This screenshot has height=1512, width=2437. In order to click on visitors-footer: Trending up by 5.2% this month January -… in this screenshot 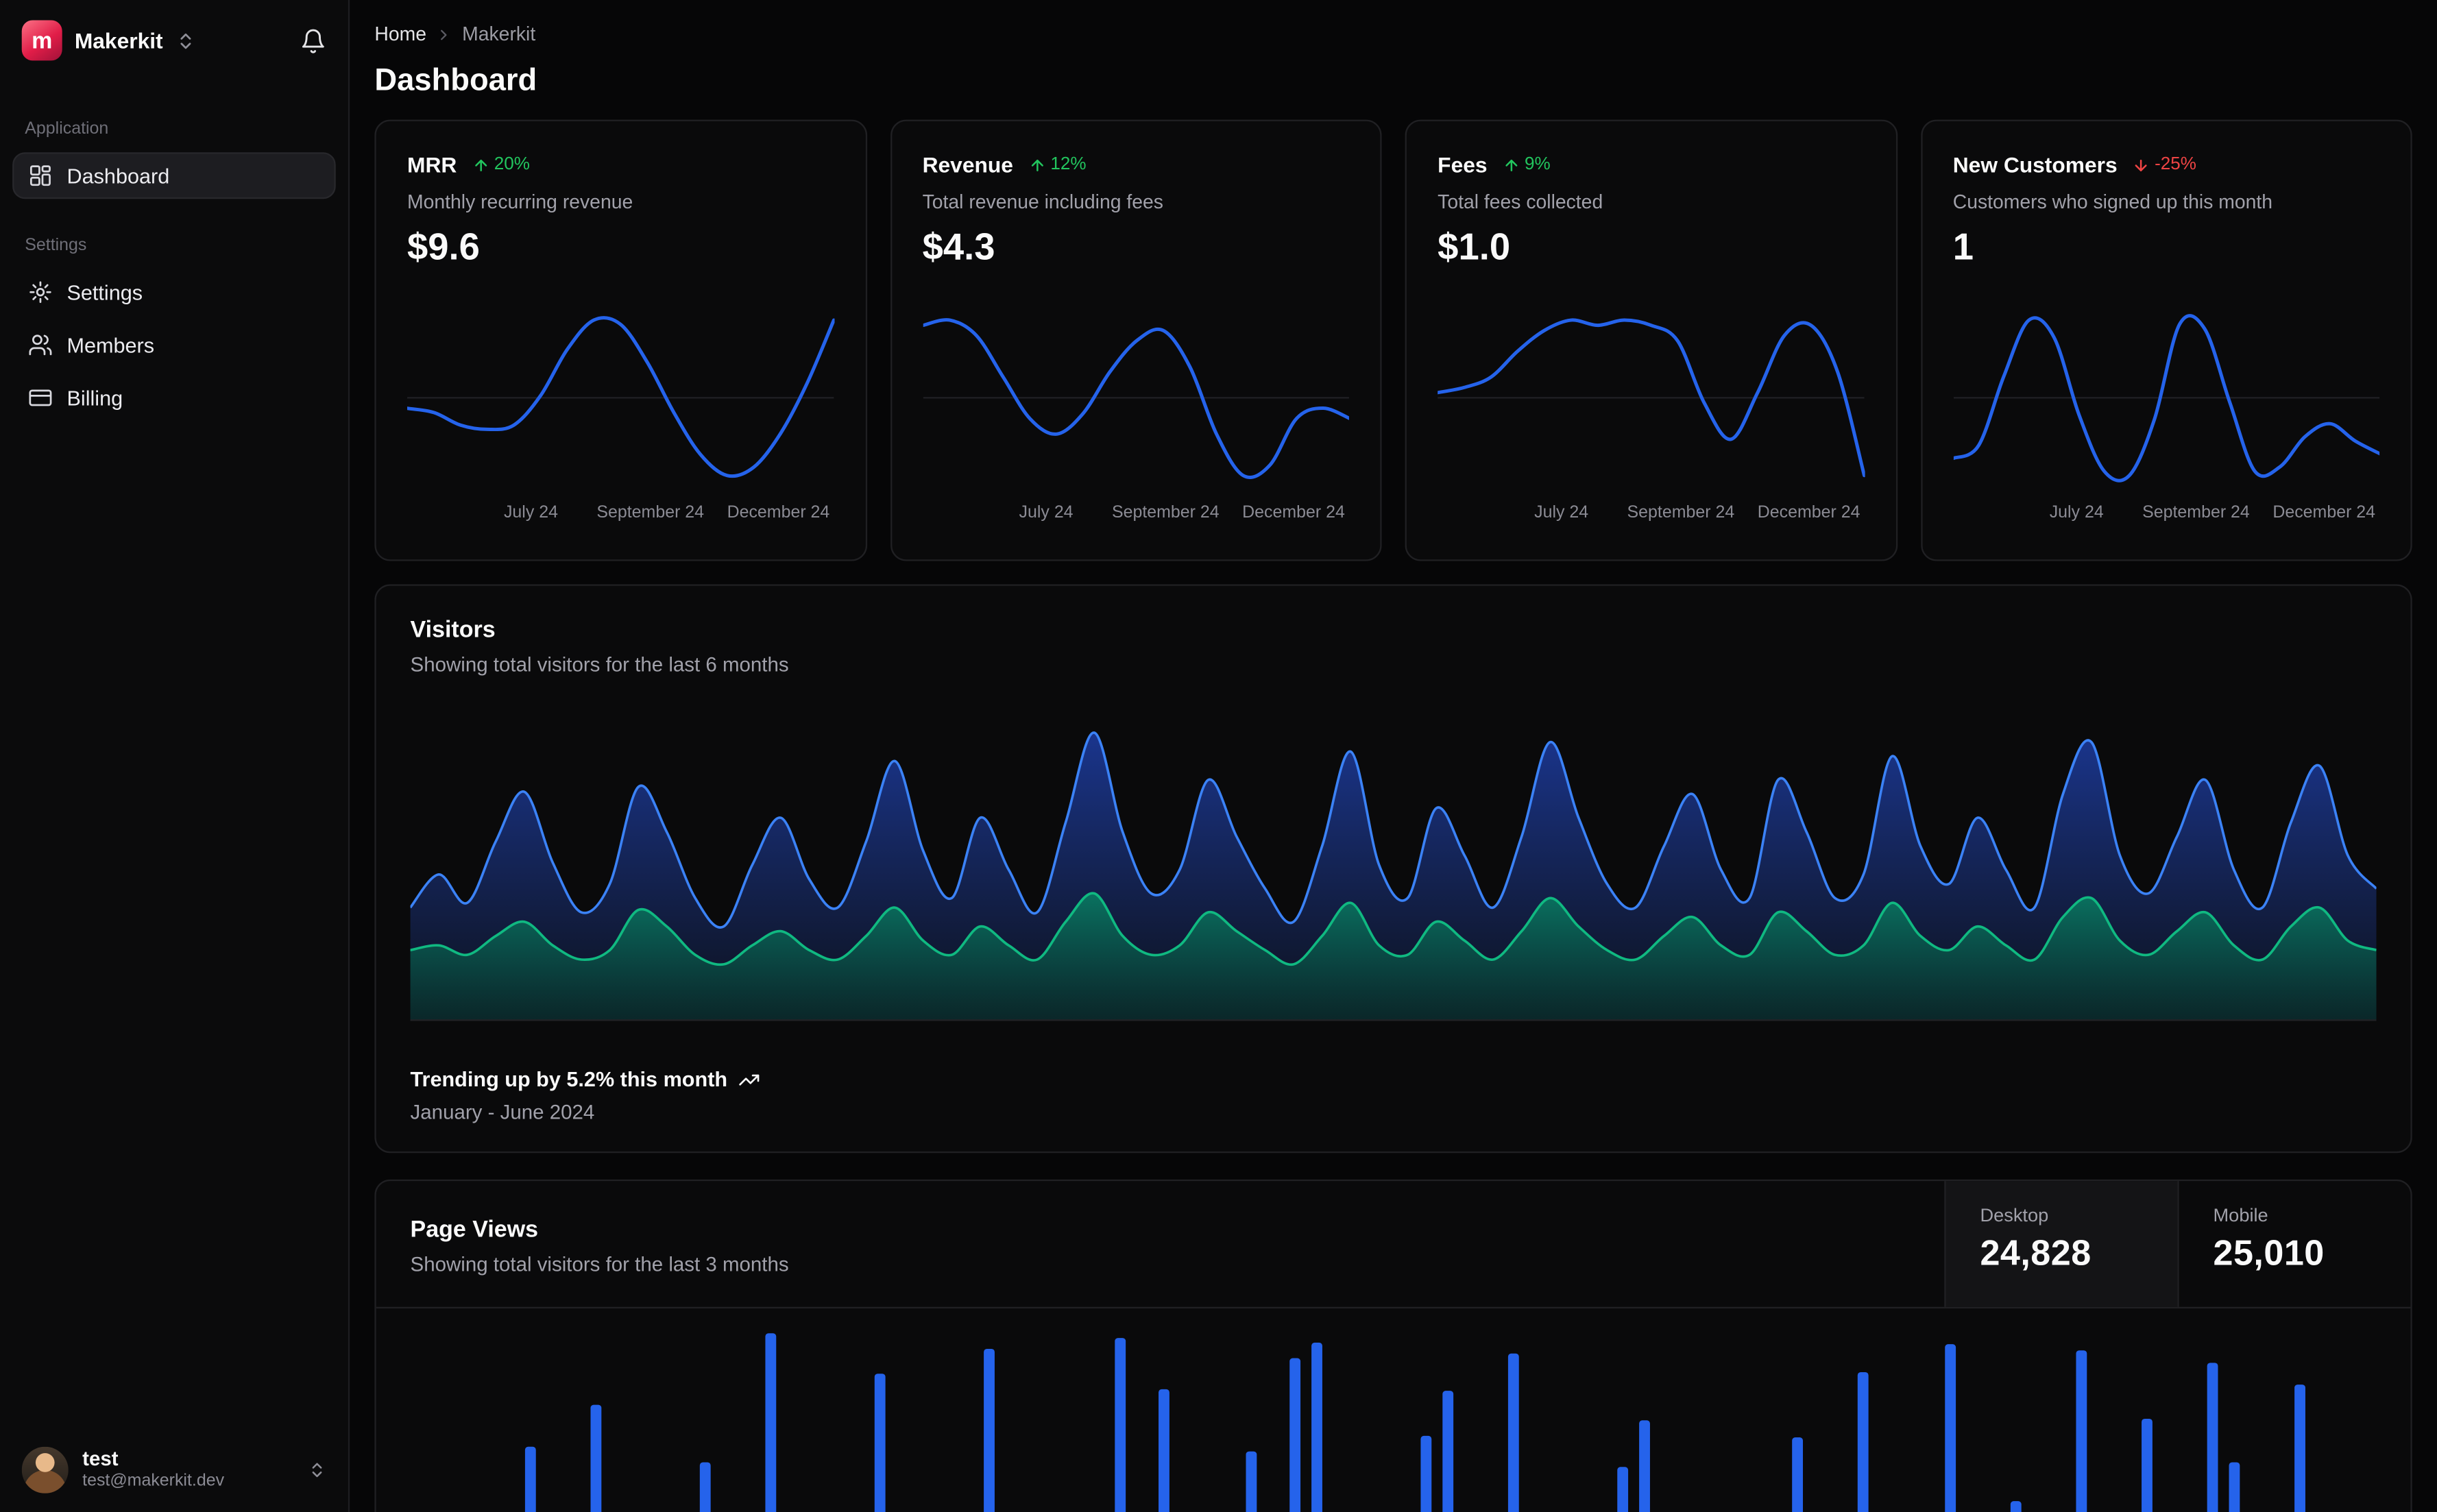, I will do `click(1393, 1095)`.